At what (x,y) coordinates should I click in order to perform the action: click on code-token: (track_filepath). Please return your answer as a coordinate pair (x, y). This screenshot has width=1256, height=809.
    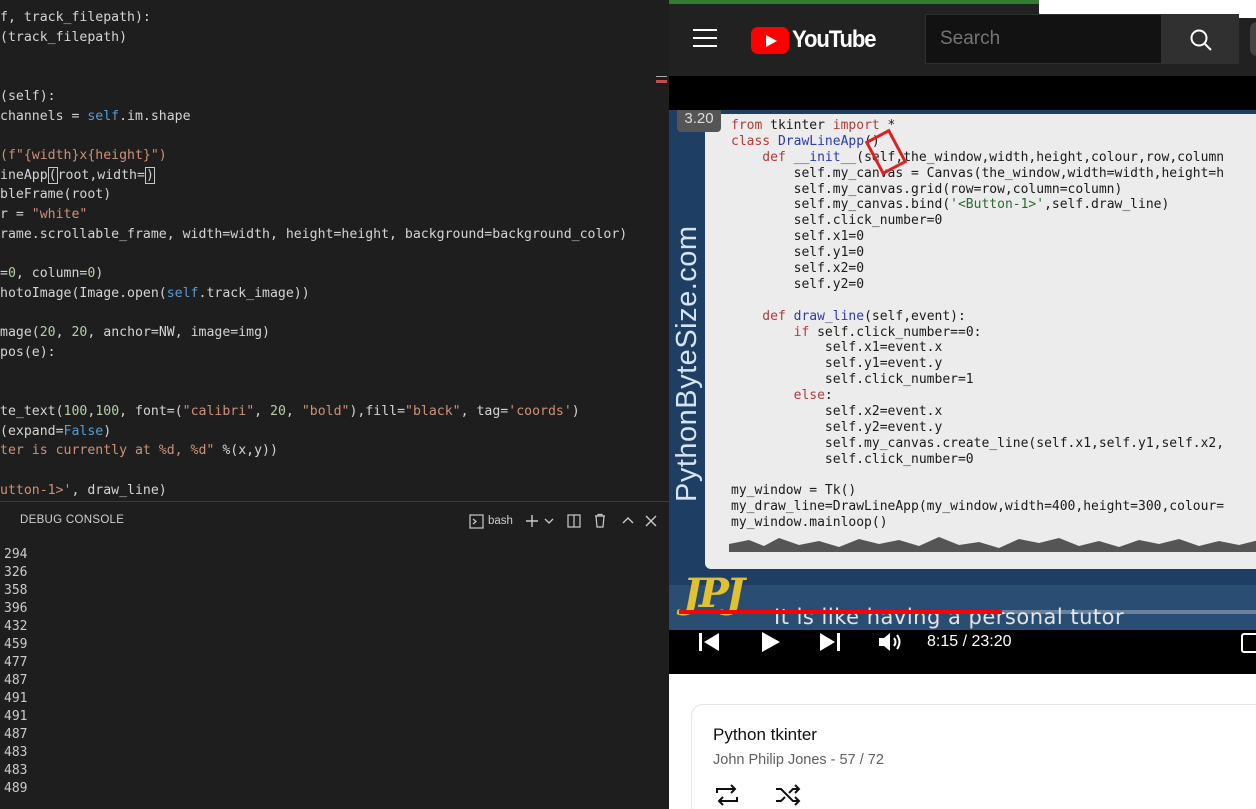
    Looking at the image, I should click on (64, 37).